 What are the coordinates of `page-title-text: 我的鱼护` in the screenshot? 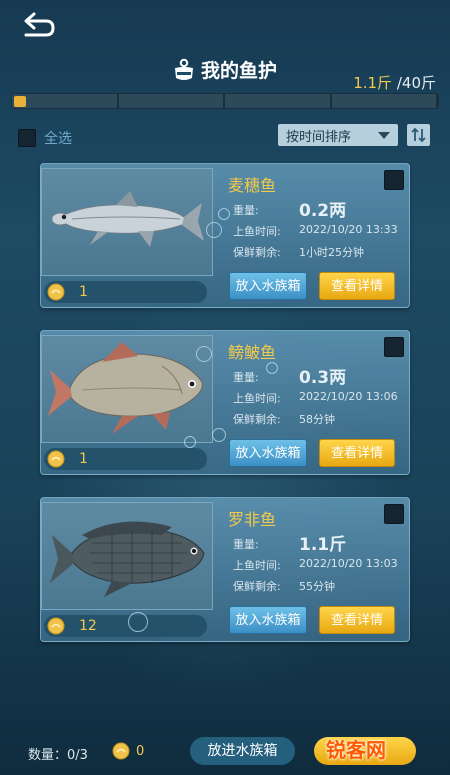 It's located at (238, 71).